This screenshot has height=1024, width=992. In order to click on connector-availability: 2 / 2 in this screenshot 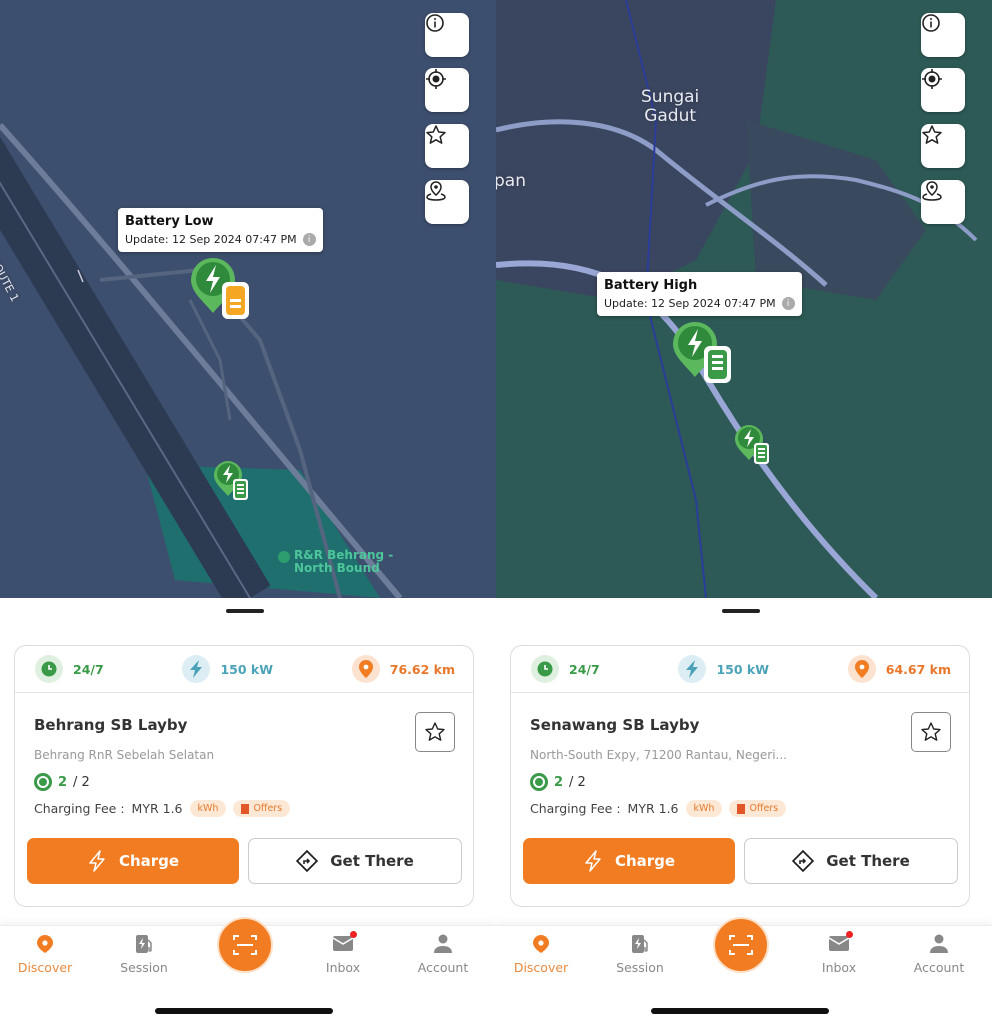, I will do `click(62, 782)`.